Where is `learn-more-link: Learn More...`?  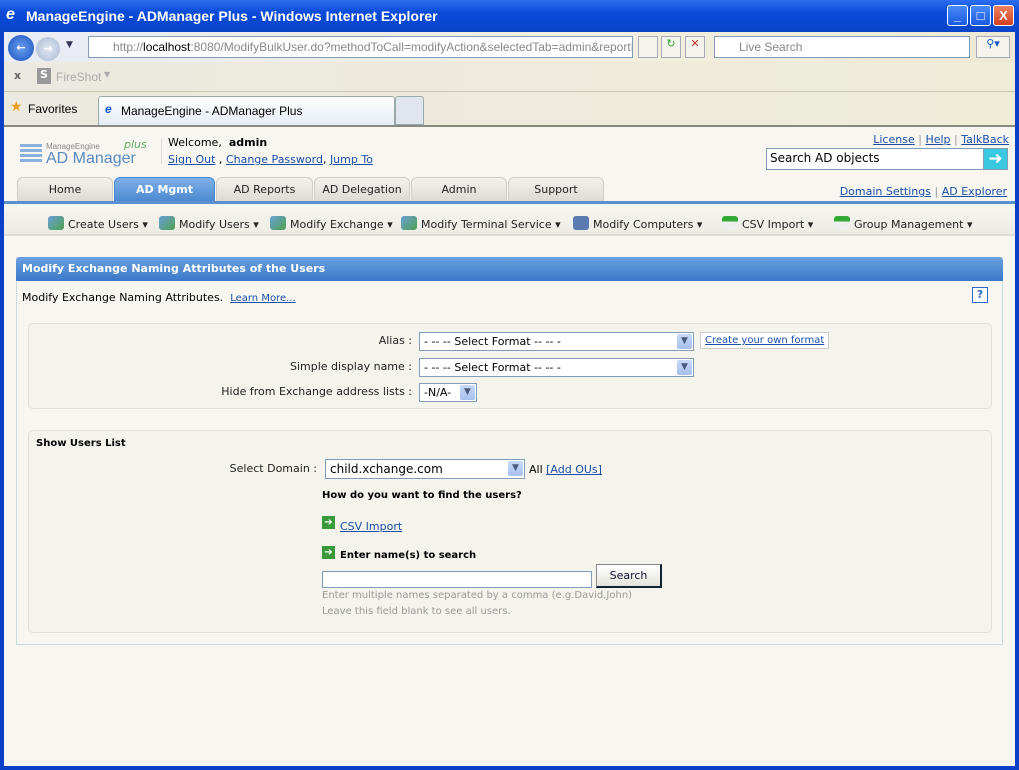
learn-more-link: Learn More... is located at coordinates (262, 298).